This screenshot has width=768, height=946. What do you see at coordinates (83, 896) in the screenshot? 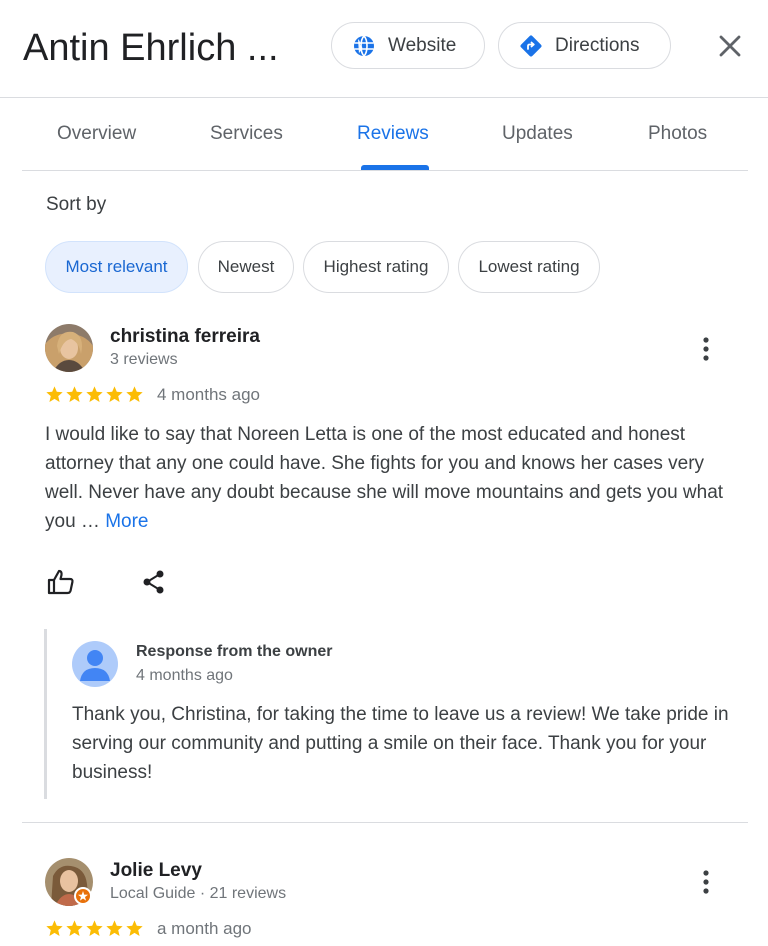
I see `local-guide-badge-icon` at bounding box center [83, 896].